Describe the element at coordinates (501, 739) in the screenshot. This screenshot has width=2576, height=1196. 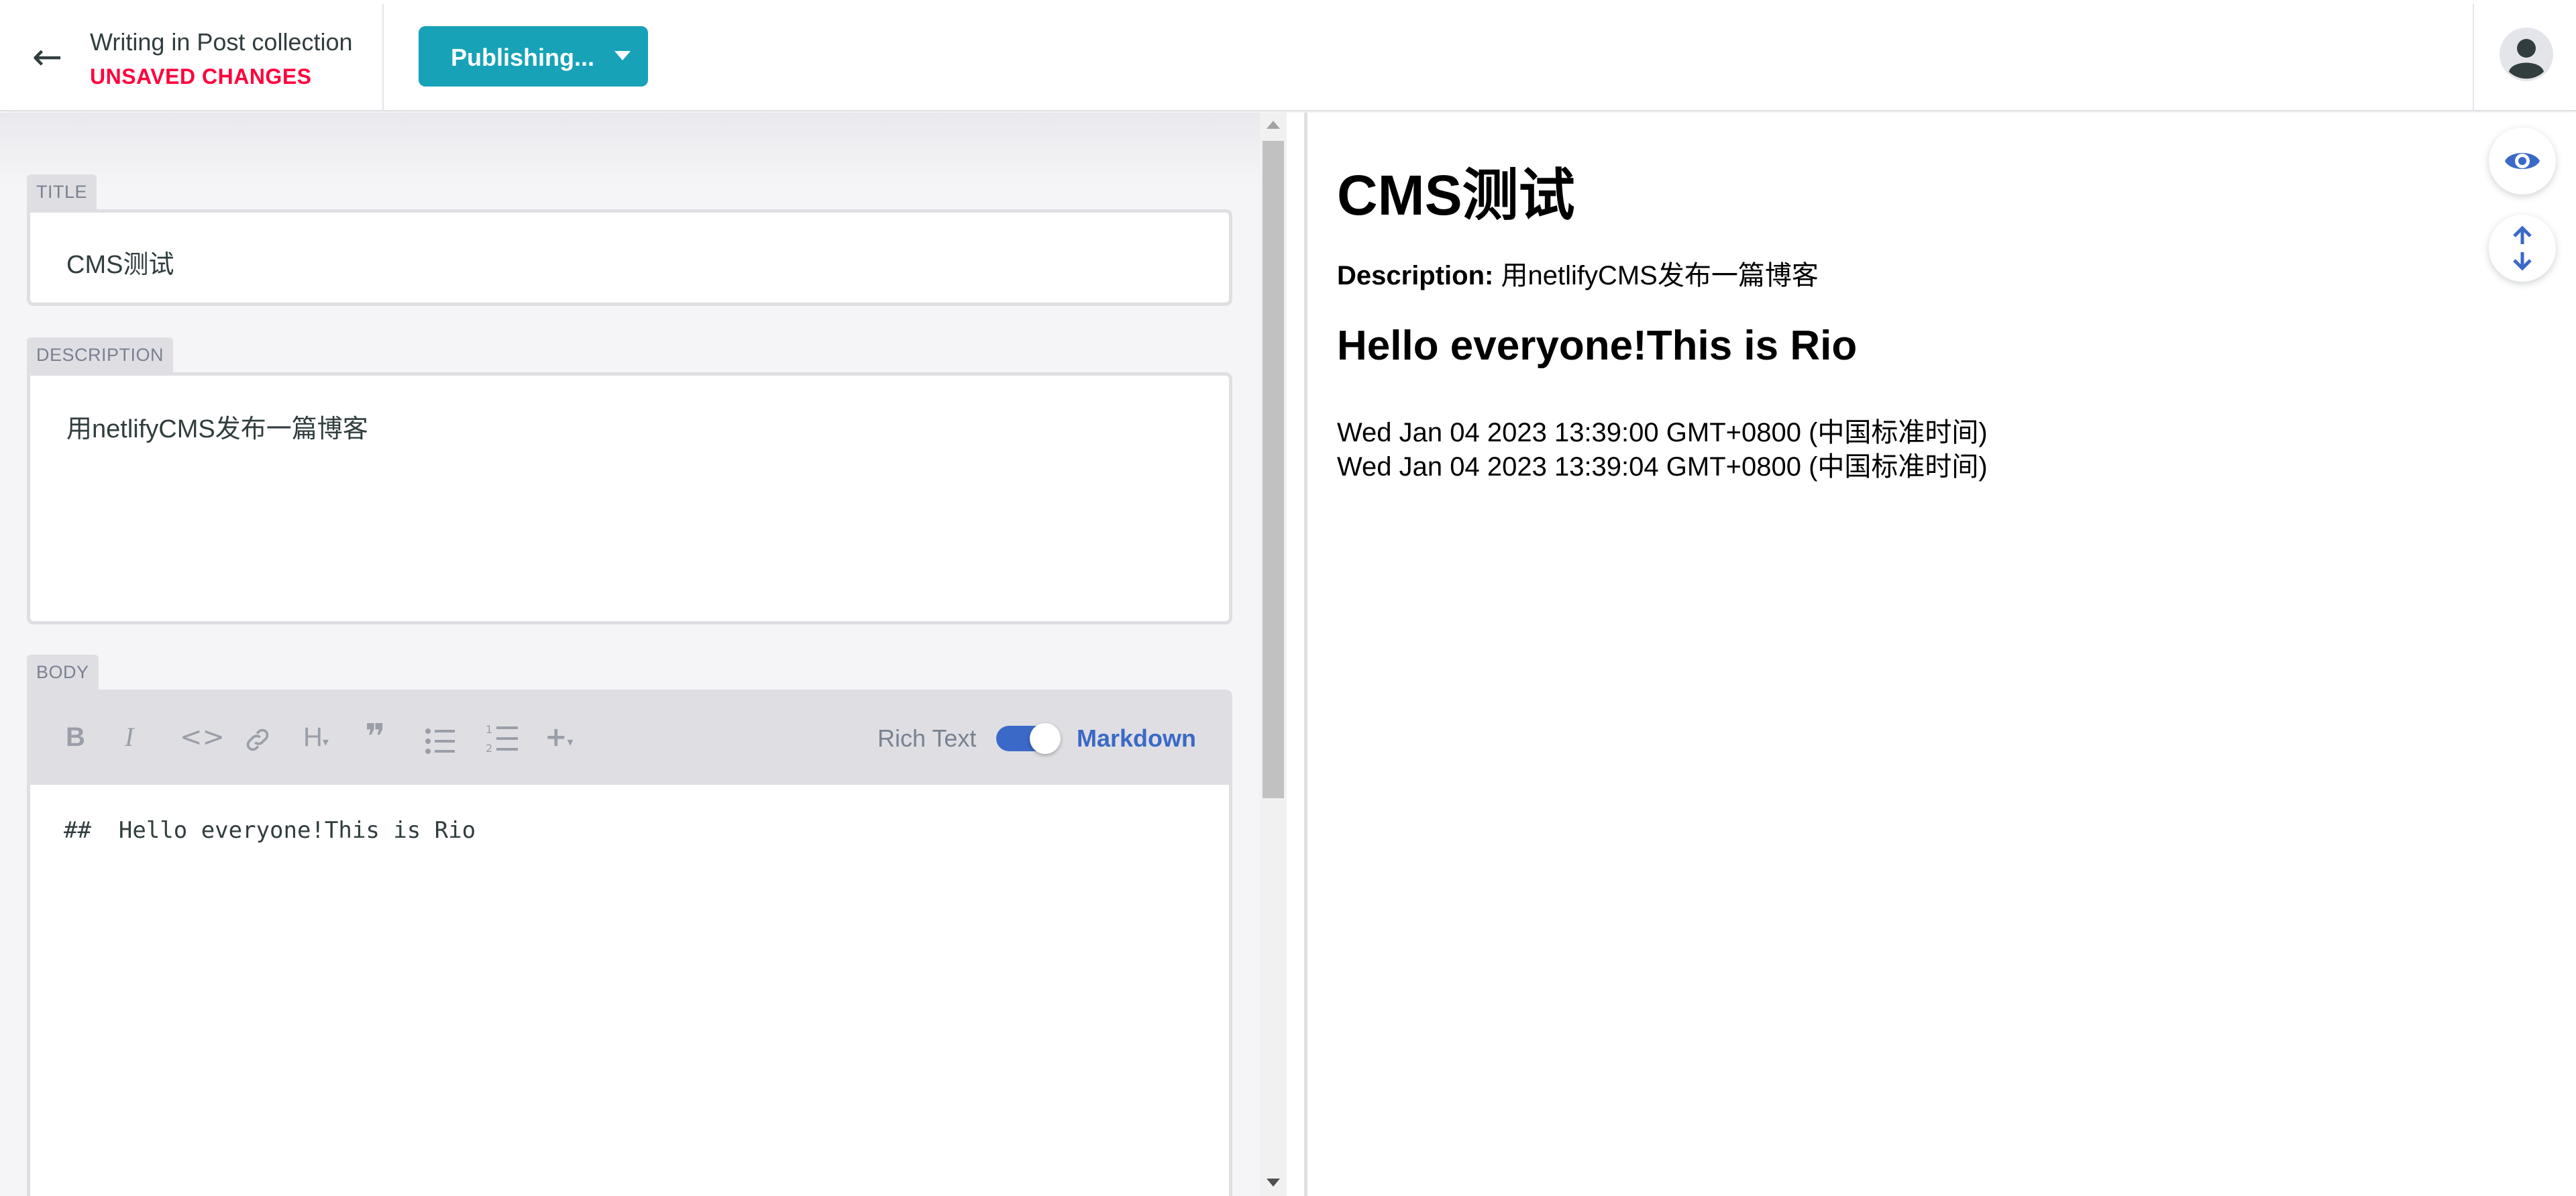
I see `numbered-list-icon: 1 2` at that location.